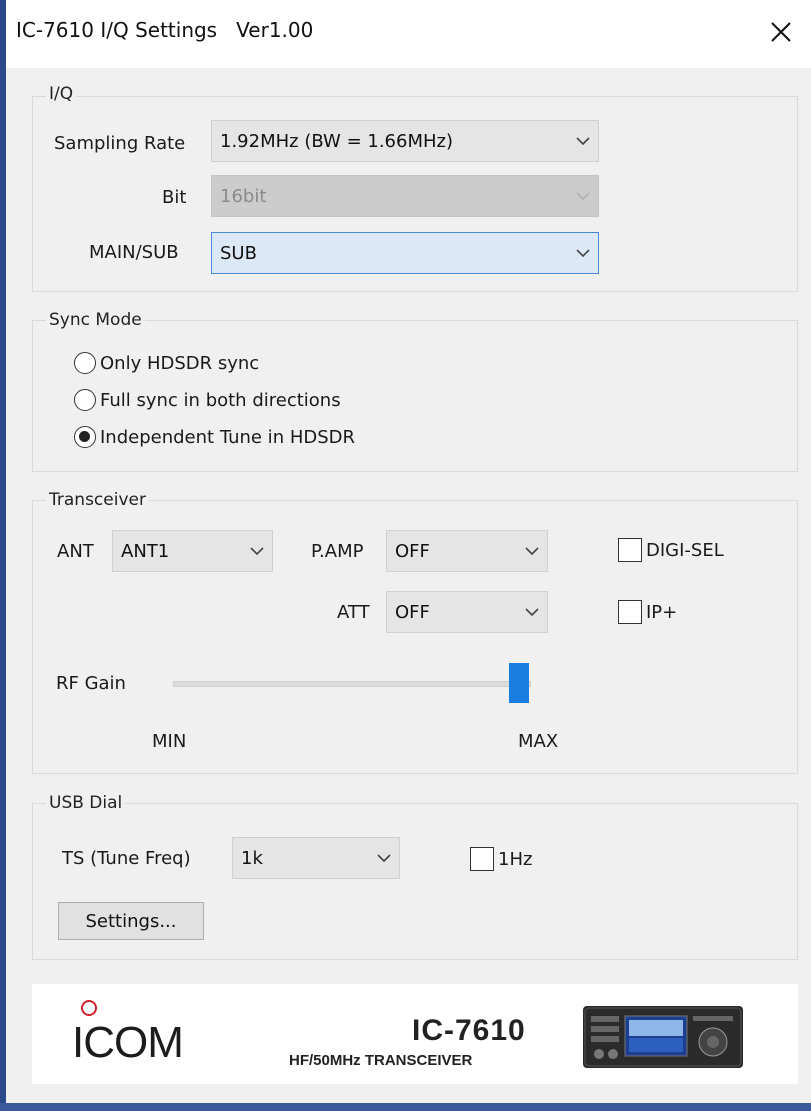  Describe the element at coordinates (412, 612) in the screenshot. I see `att-value: OFF` at that location.